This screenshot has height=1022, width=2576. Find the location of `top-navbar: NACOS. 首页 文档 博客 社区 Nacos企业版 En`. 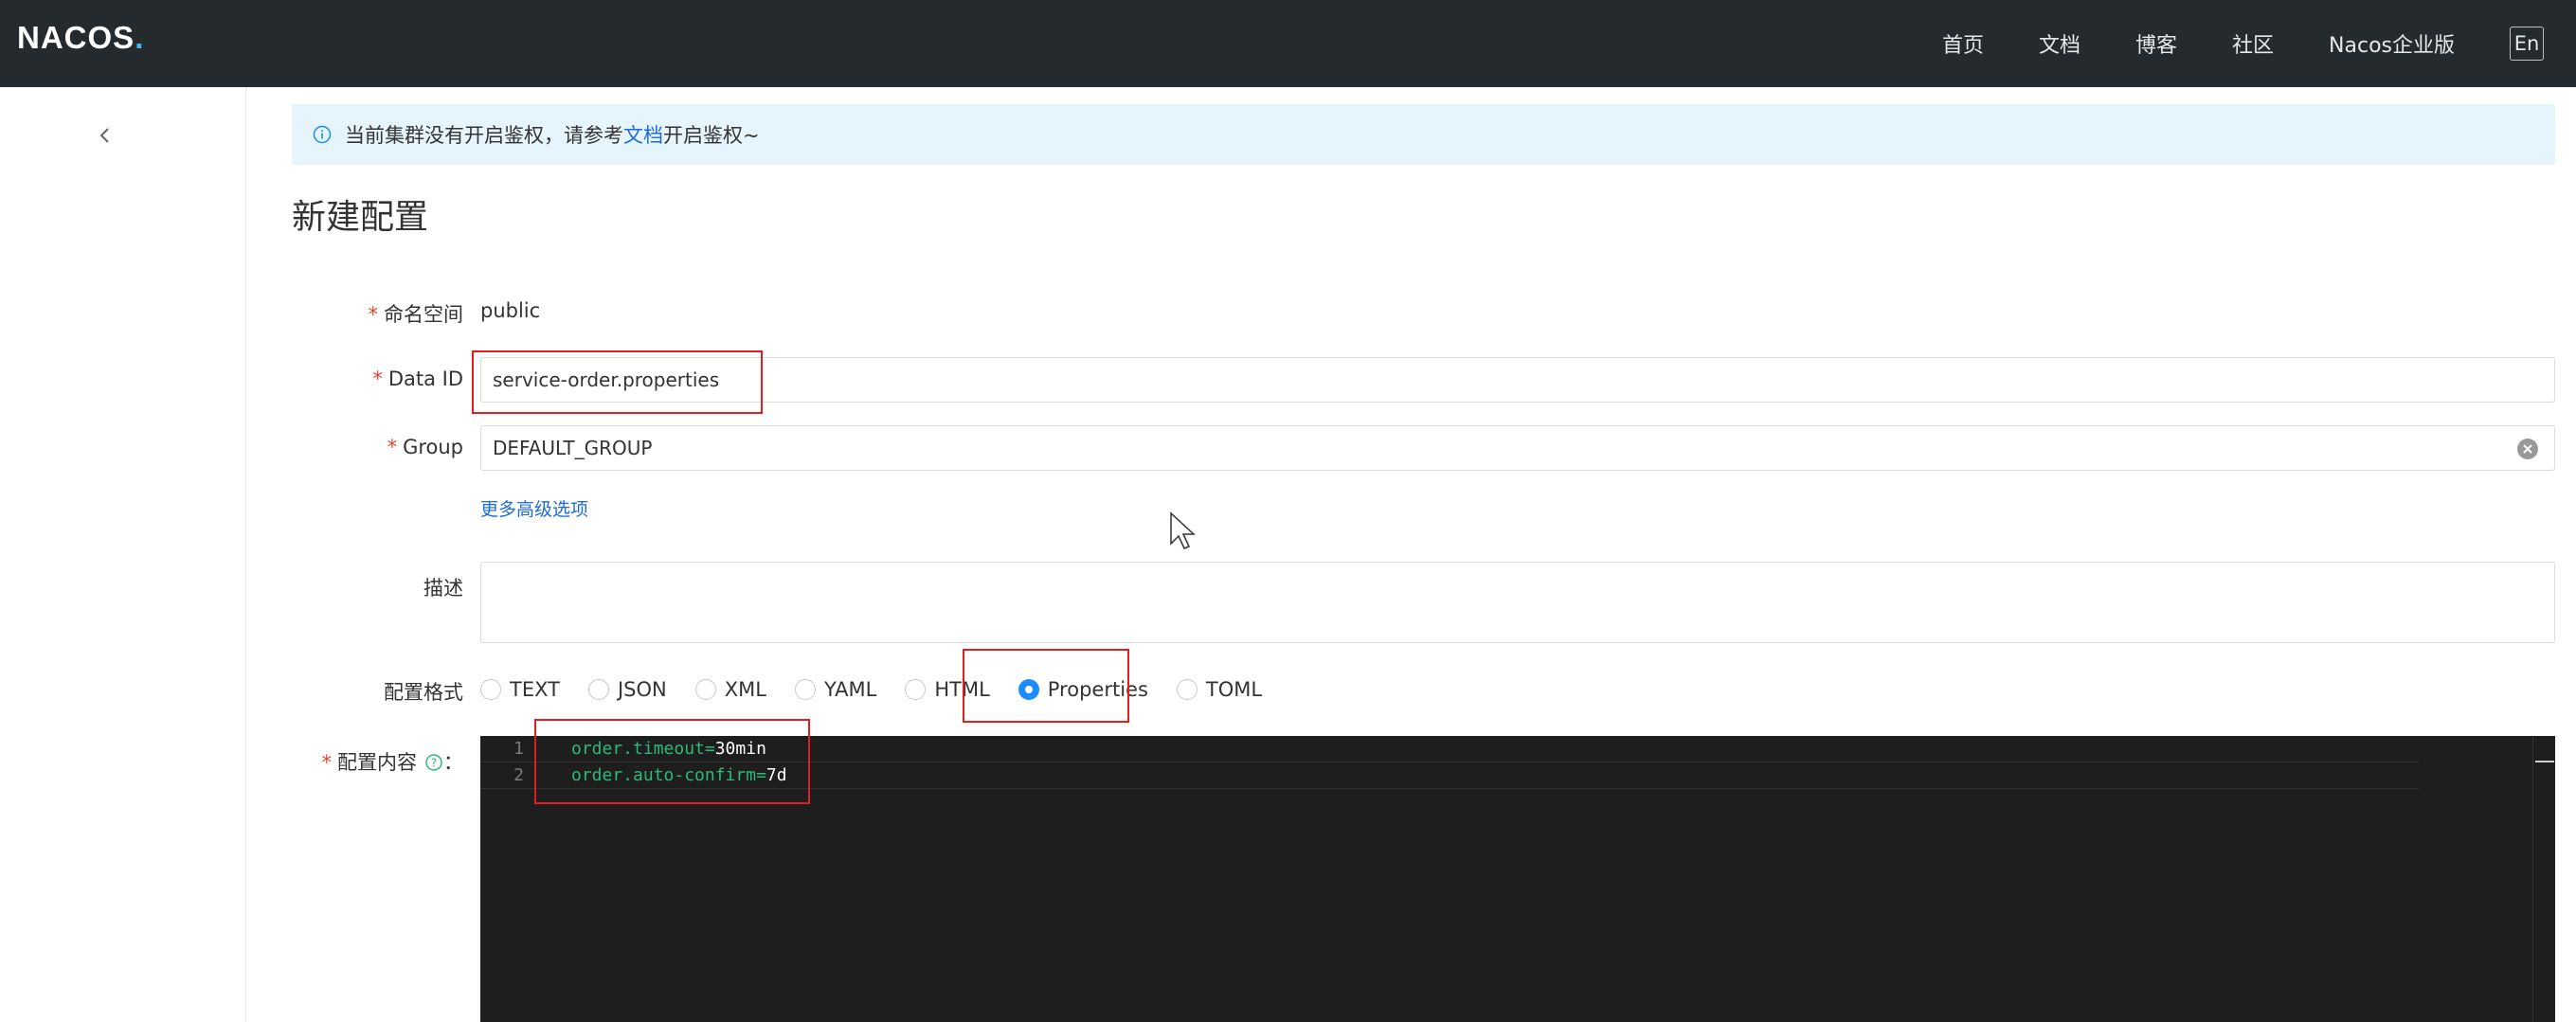

top-navbar: NACOS. 首页 文档 博客 社区 Nacos企业版 En is located at coordinates (1288, 43).